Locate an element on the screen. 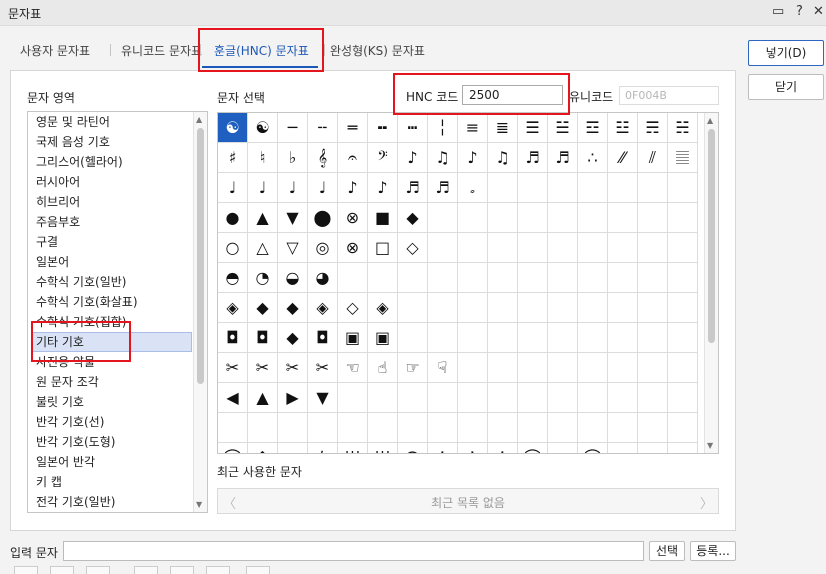 This screenshot has height=574, width=826. close-button: 닫기 is located at coordinates (786, 87).